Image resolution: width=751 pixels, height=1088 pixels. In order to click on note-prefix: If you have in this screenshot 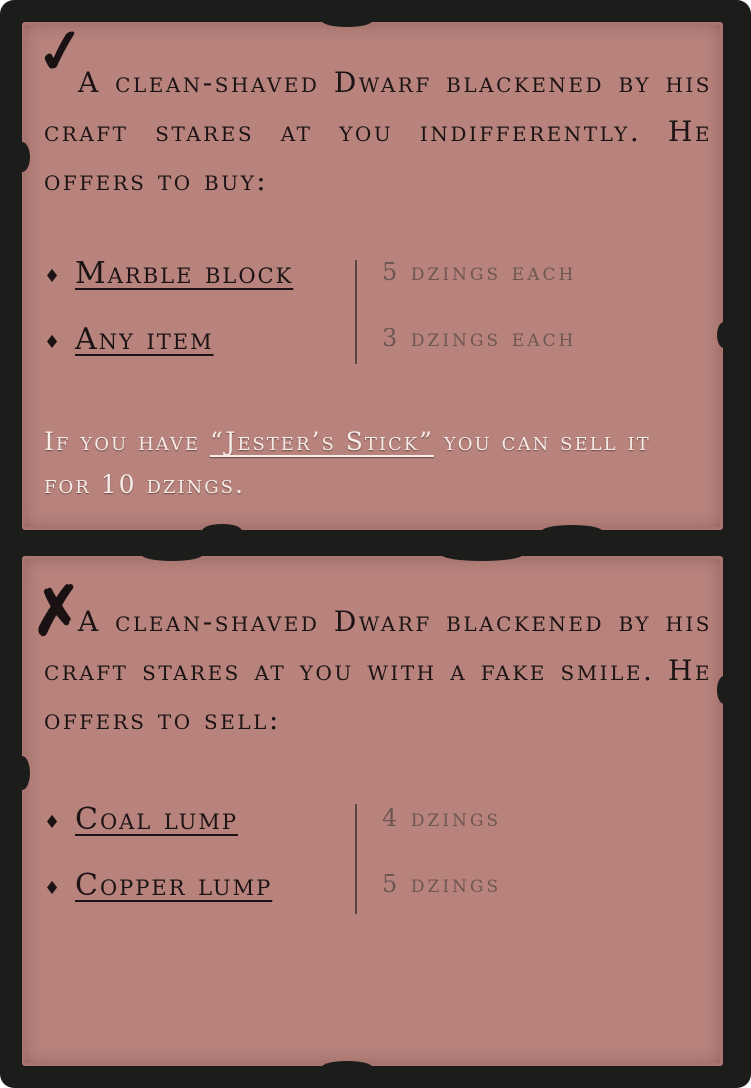, I will do `click(127, 441)`.